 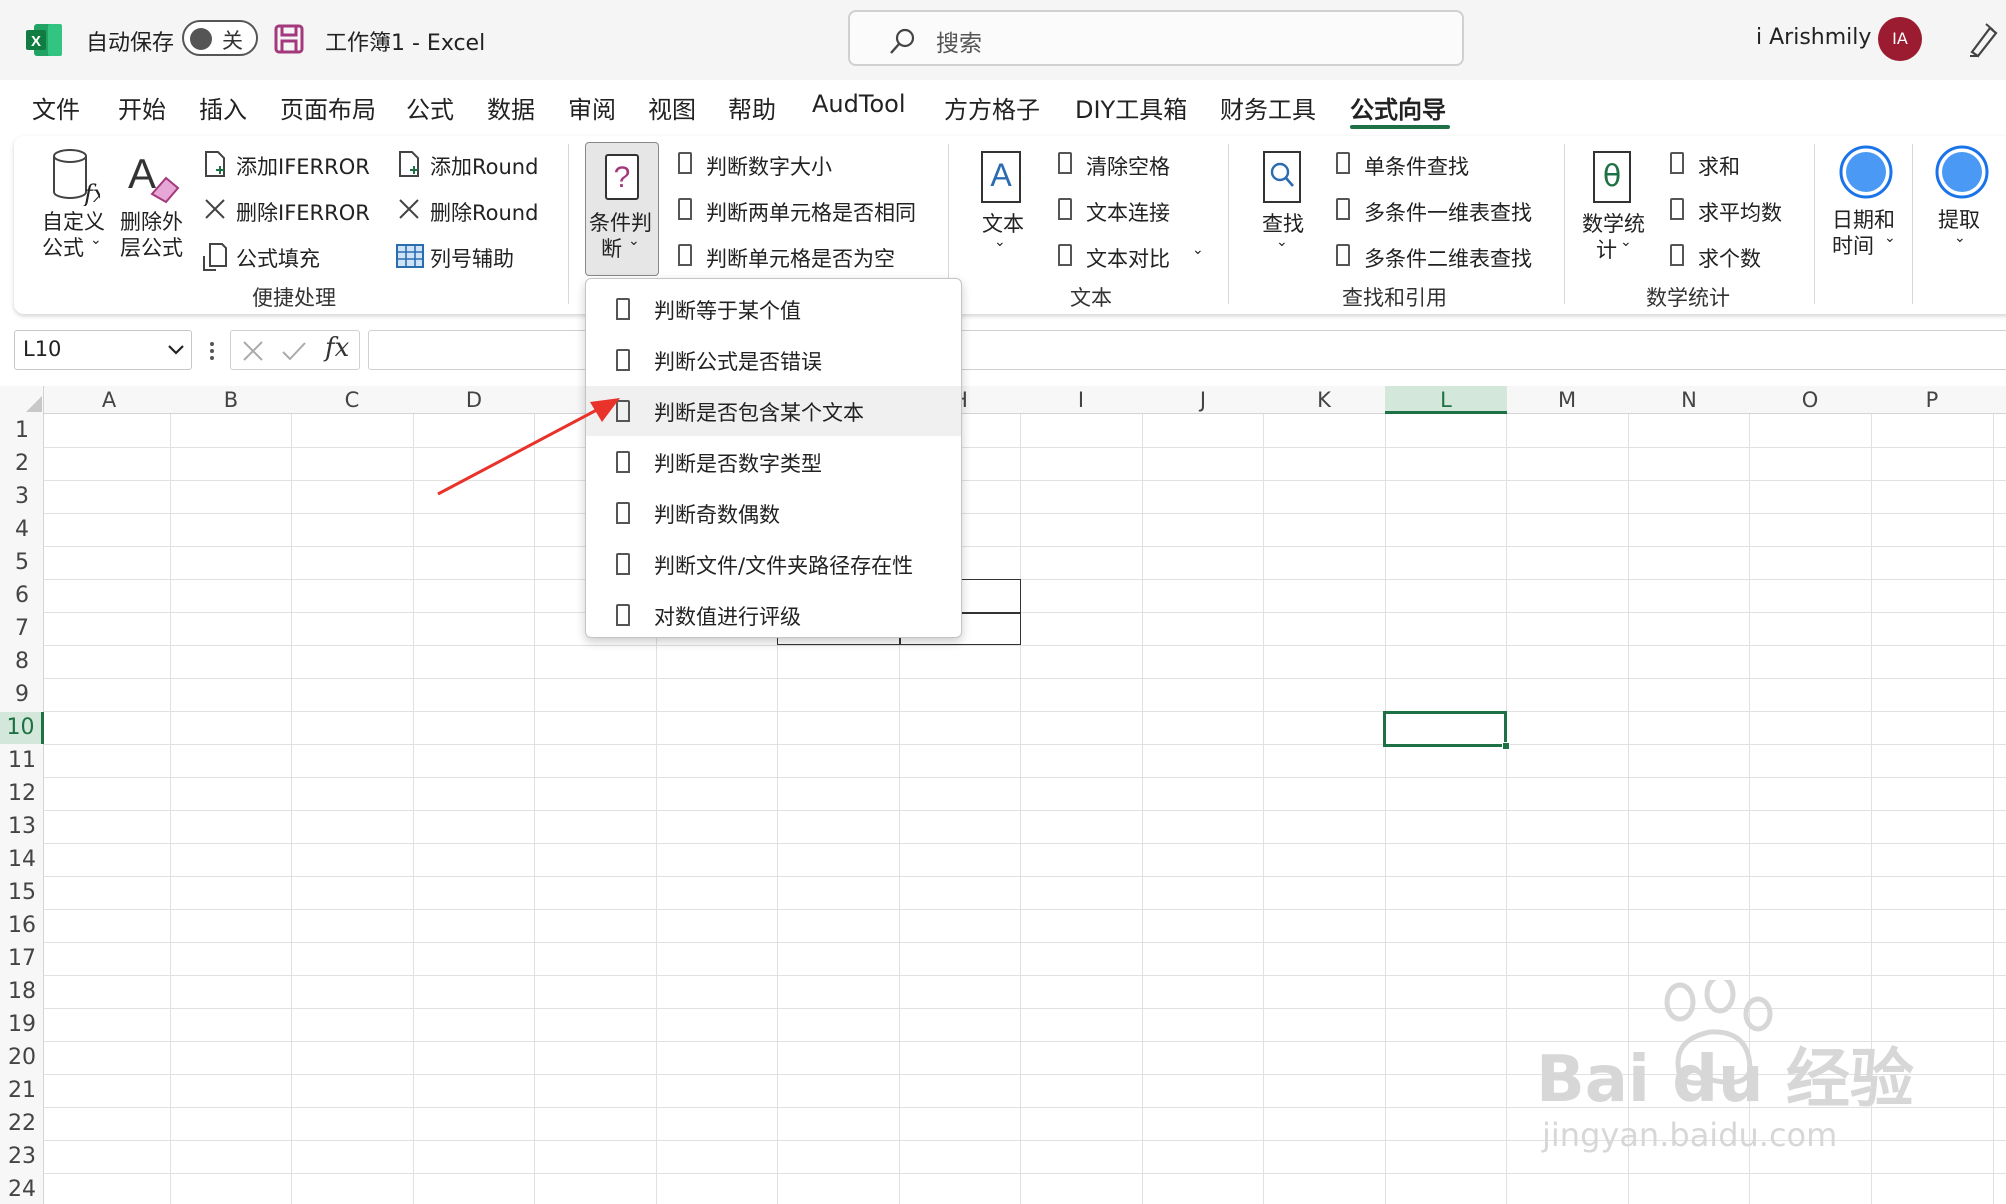 I want to click on menu-item-equals-value: 判断等于某个值, so click(x=773, y=309).